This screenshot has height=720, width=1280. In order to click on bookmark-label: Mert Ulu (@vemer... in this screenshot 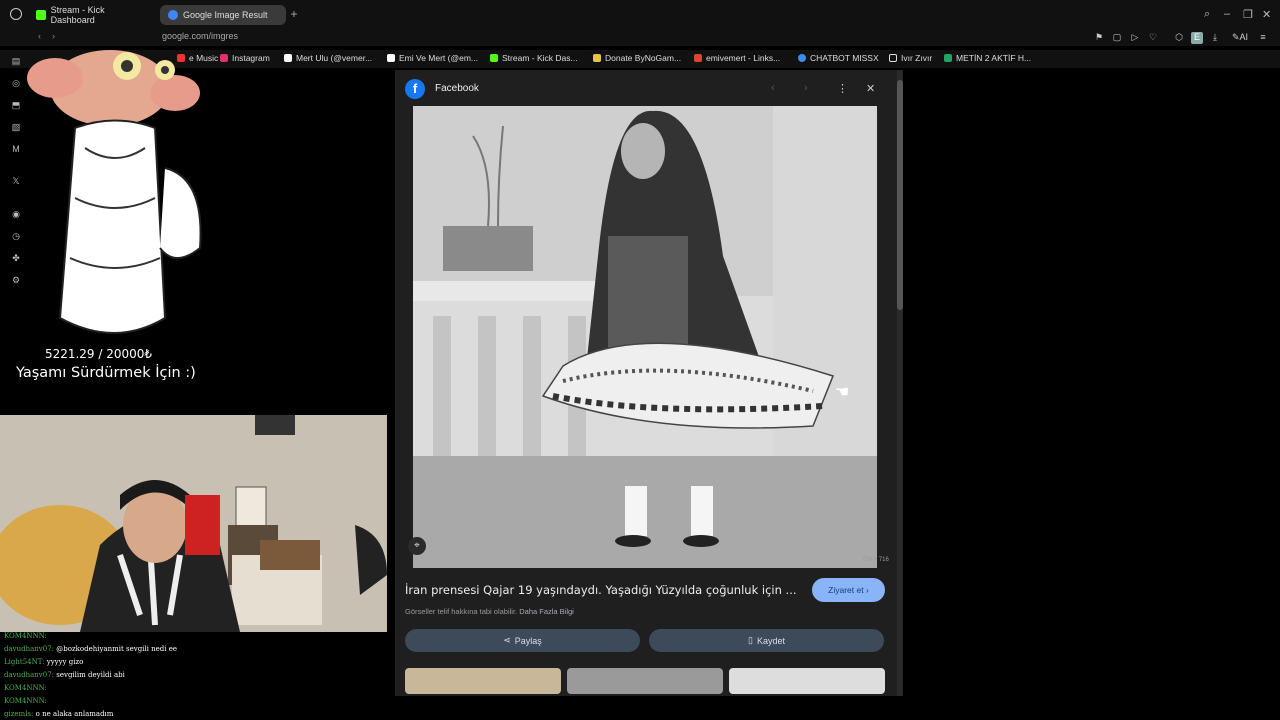, I will do `click(334, 58)`.